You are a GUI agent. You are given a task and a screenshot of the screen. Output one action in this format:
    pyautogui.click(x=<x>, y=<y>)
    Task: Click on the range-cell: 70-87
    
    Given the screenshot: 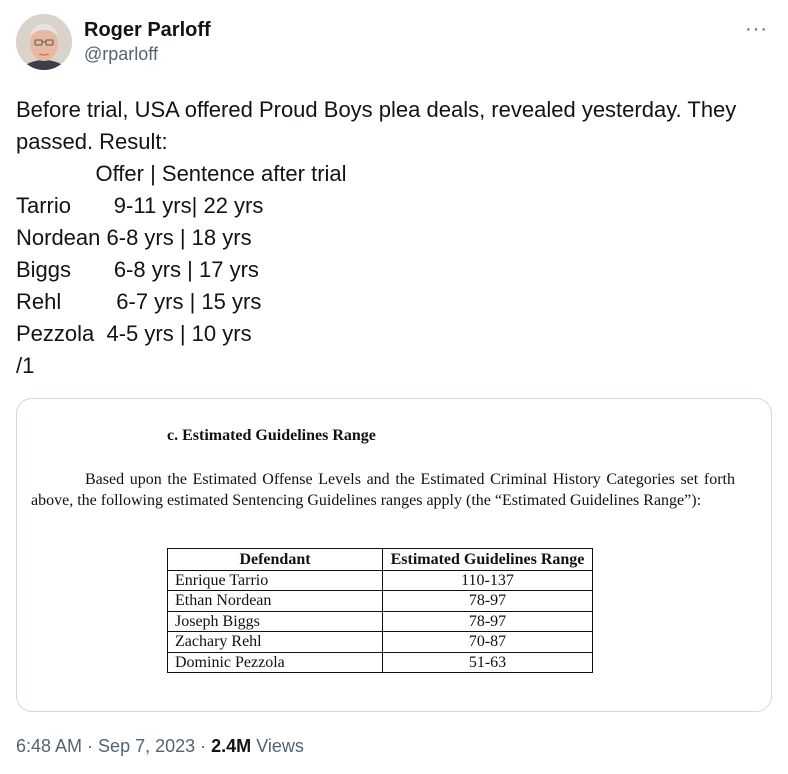 What is the action you would take?
    pyautogui.click(x=487, y=642)
    